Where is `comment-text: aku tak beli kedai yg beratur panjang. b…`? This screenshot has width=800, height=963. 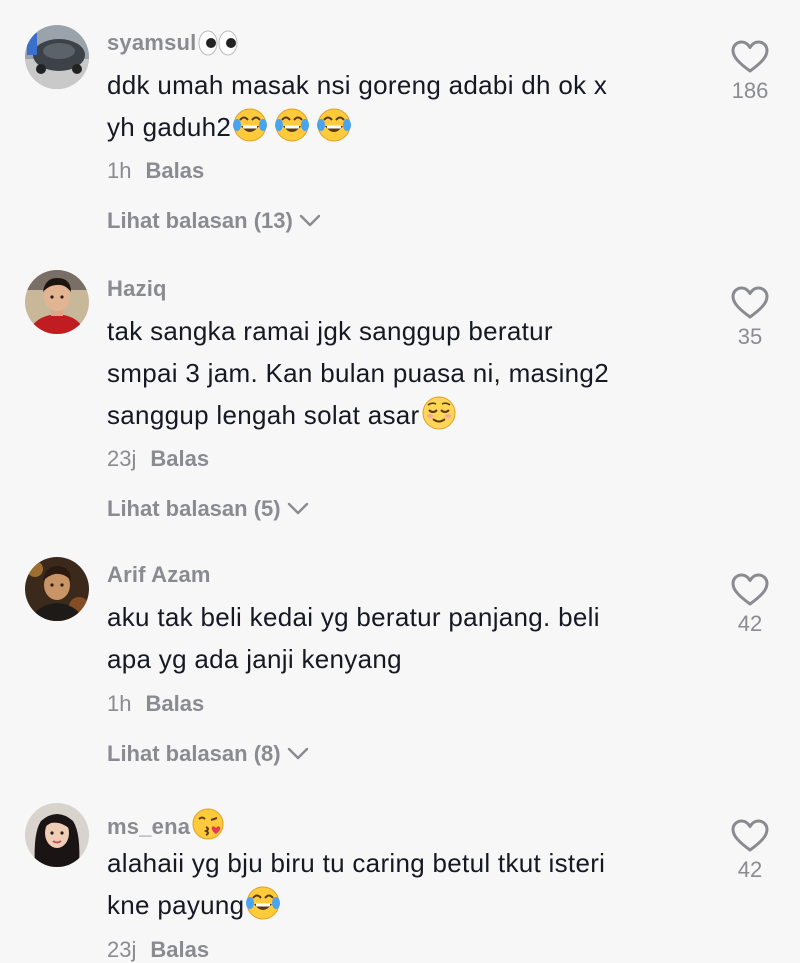
comment-text: aku tak beli kedai yg beratur panjang. b… is located at coordinates (353, 638).